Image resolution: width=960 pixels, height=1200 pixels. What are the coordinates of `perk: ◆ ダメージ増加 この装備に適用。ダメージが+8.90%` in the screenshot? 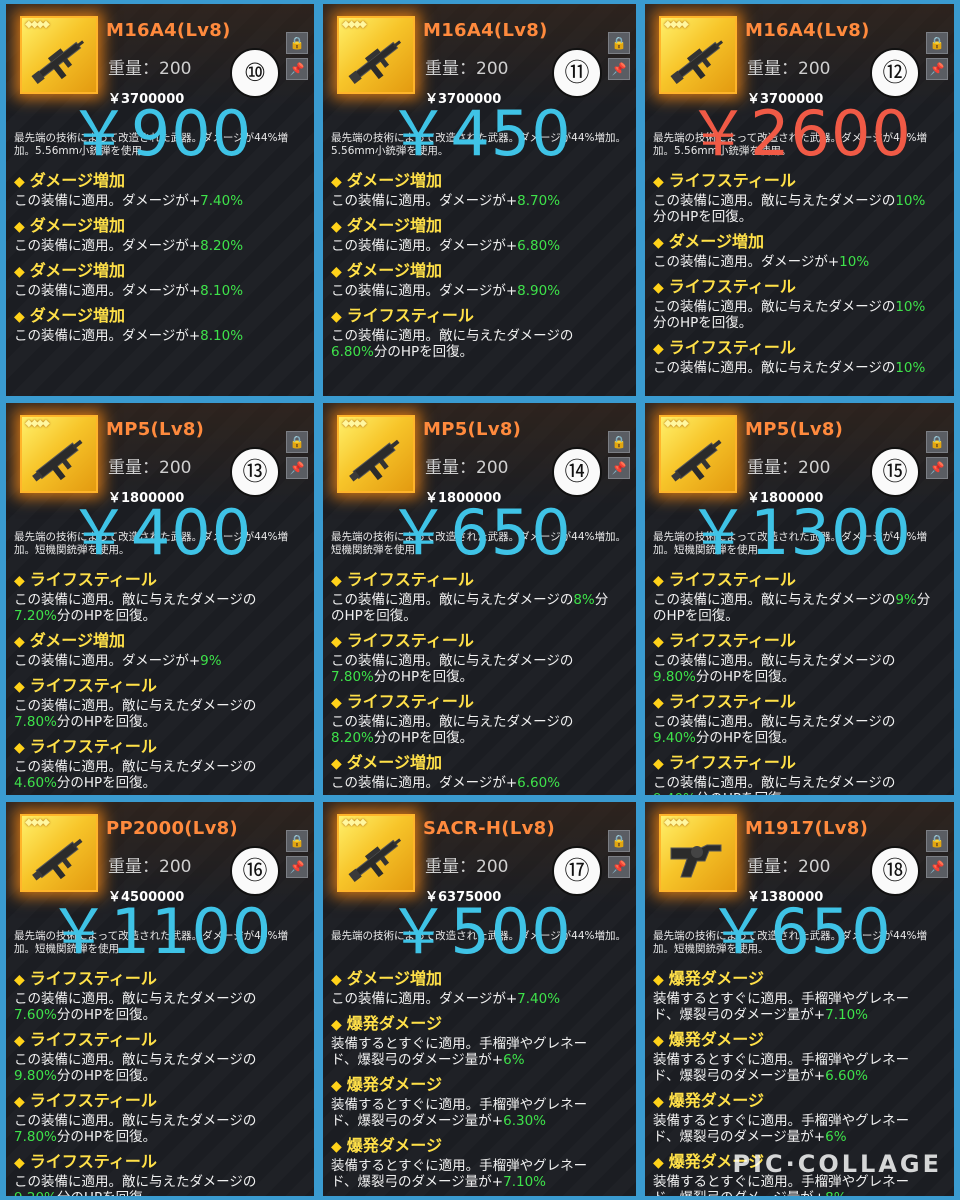 It's located at (480, 279).